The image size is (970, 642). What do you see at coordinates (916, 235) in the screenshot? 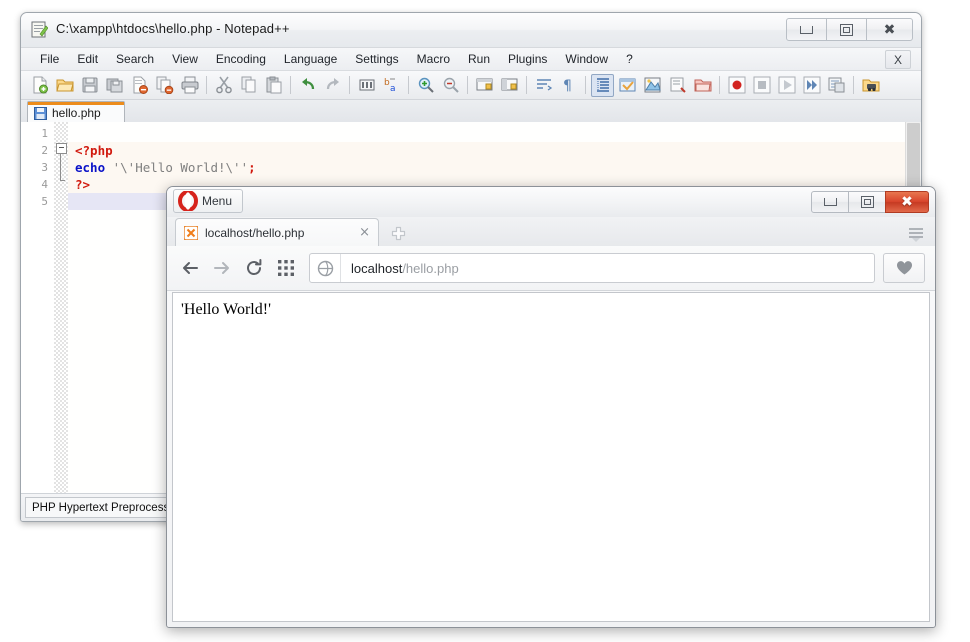
I see `sidebar-toggle-icon` at bounding box center [916, 235].